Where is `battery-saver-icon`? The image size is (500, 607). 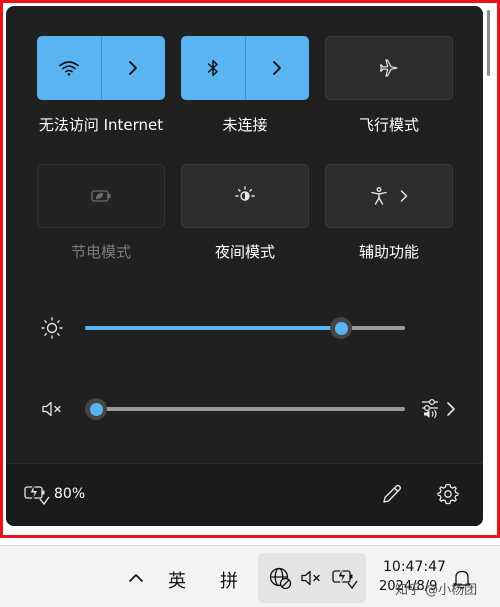
battery-saver-icon is located at coordinates (101, 196).